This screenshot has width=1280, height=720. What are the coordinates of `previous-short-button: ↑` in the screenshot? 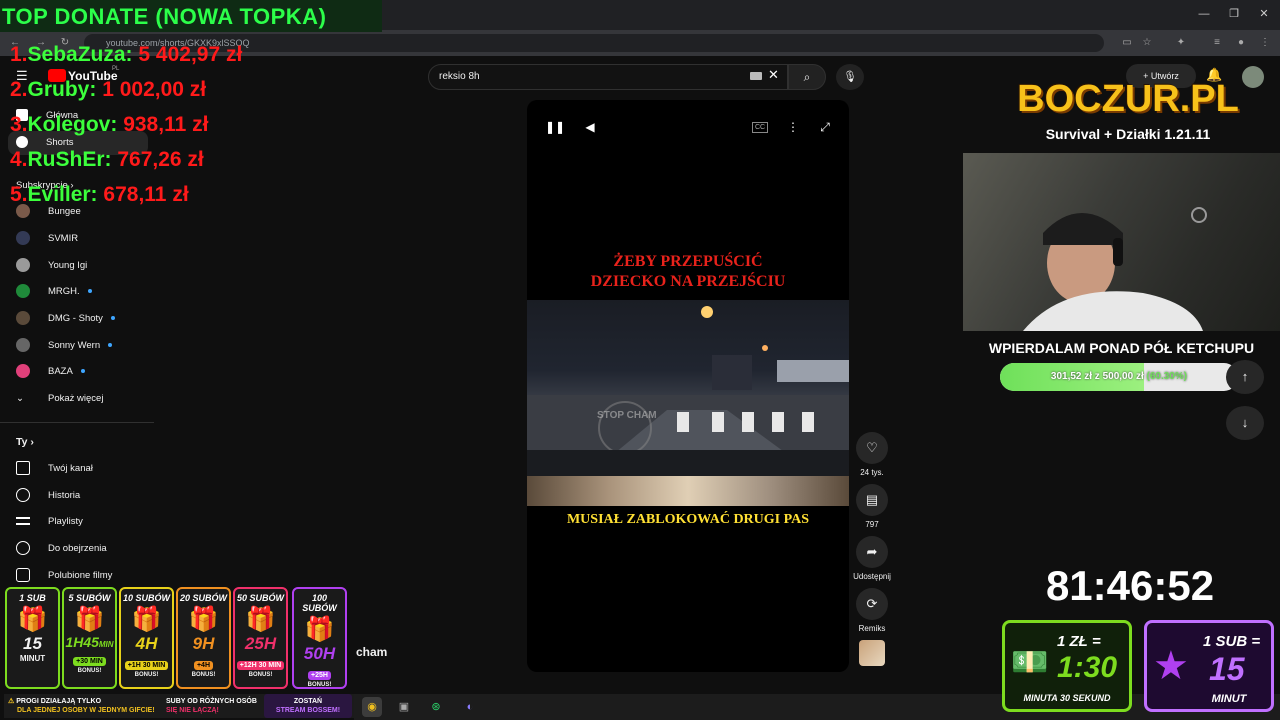 It's located at (1245, 377).